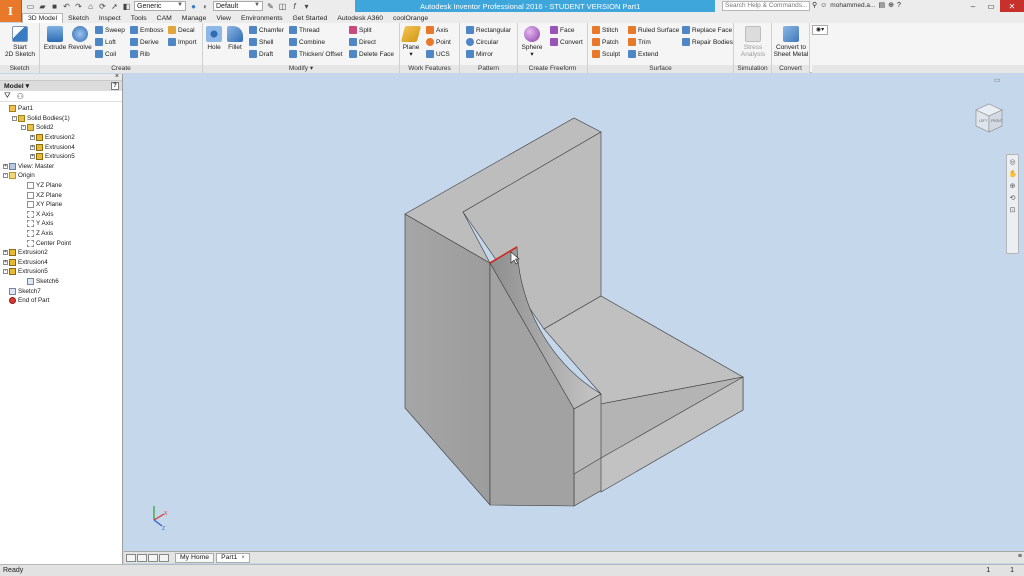  What do you see at coordinates (266, 30) in the screenshot?
I see `chamfer-button: Chamfer` at bounding box center [266, 30].